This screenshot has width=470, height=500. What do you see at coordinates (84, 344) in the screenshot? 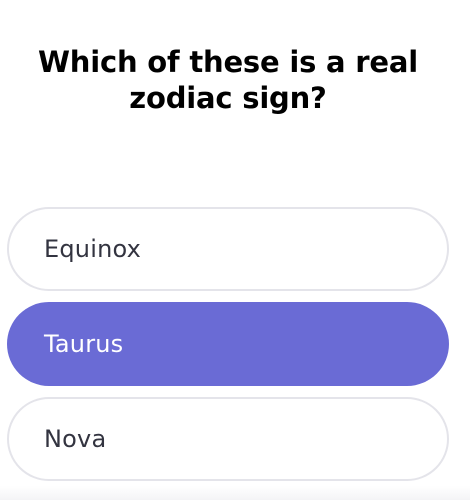
I see `option-label: Taurus` at bounding box center [84, 344].